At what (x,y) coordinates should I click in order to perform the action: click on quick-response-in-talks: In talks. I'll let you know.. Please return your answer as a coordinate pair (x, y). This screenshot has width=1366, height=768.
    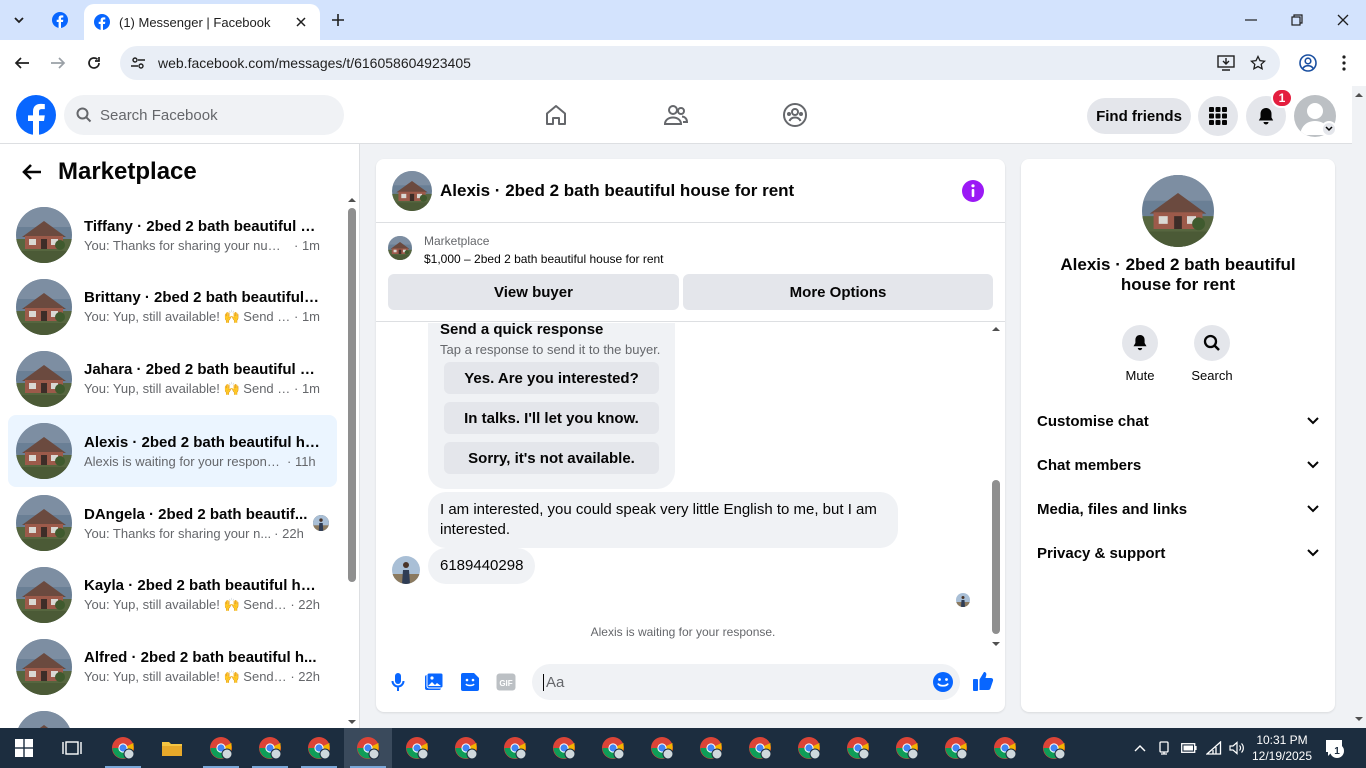
    Looking at the image, I should click on (551, 418).